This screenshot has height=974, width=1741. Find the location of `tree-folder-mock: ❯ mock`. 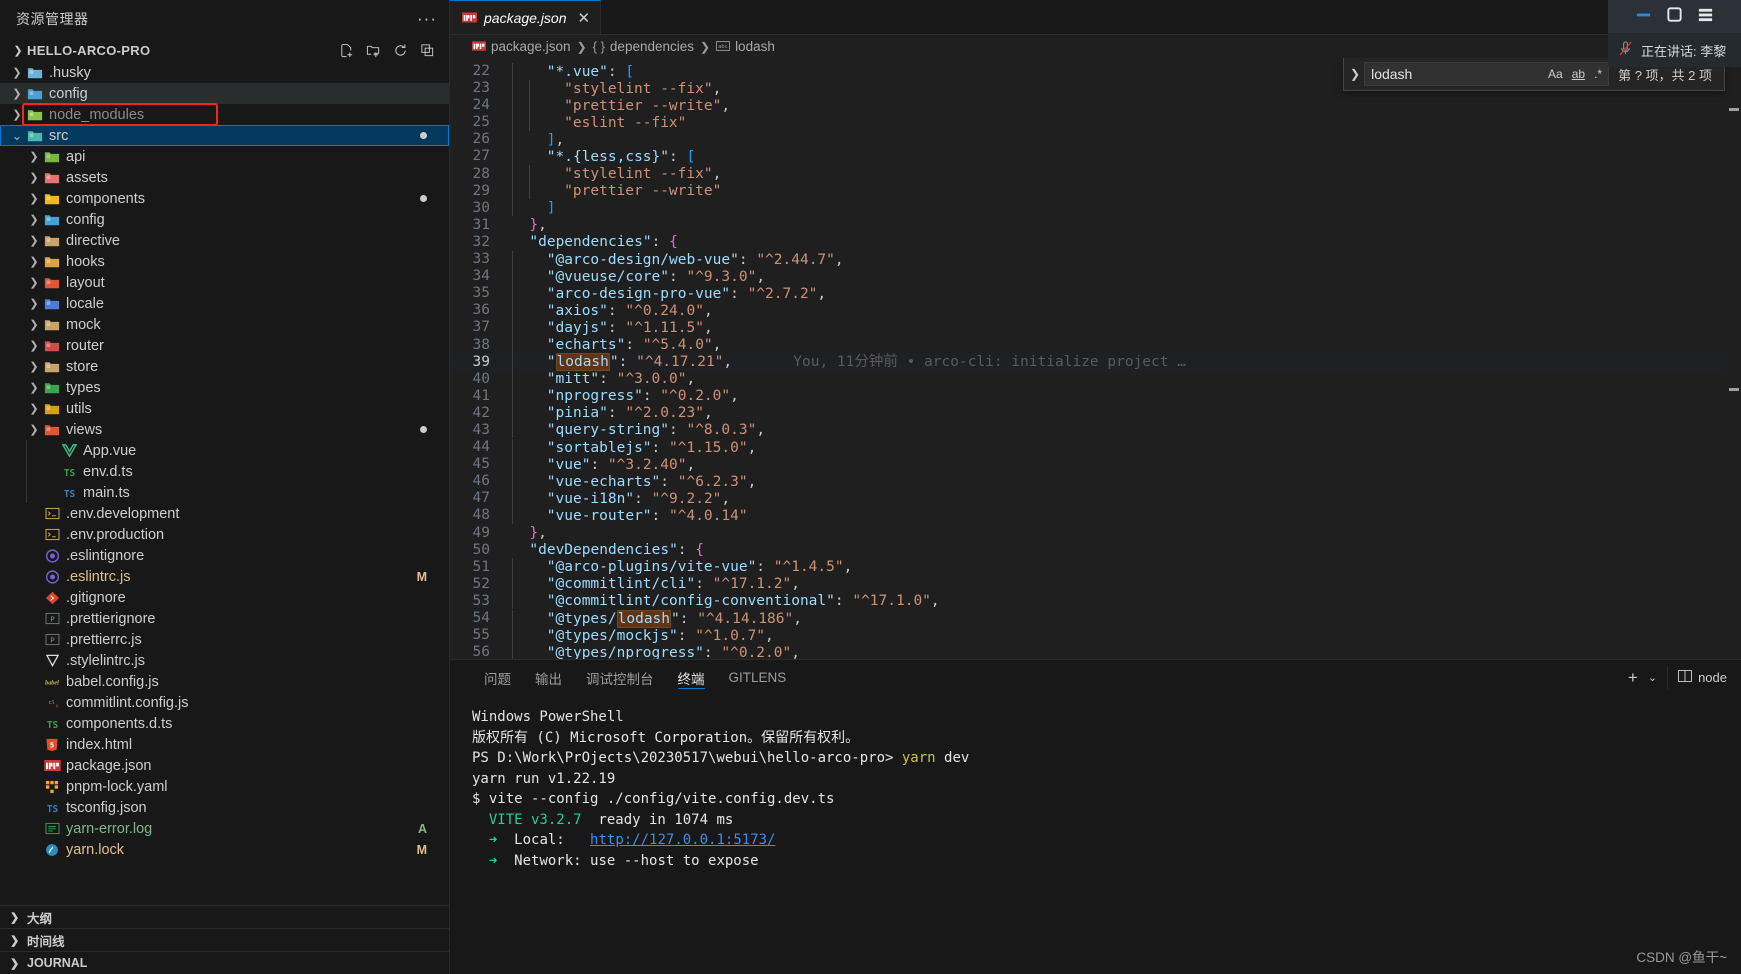

tree-folder-mock: ❯ mock is located at coordinates (224, 324).